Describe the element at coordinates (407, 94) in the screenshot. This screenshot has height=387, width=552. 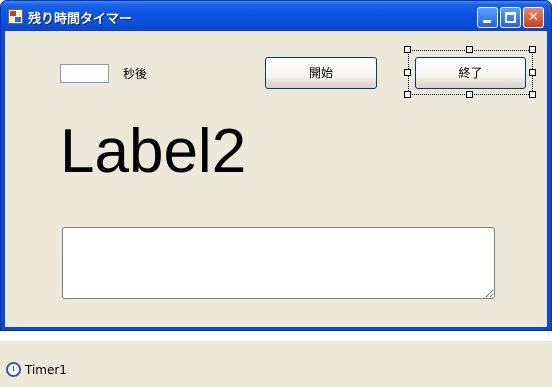
I see `resize-handle-sw` at that location.